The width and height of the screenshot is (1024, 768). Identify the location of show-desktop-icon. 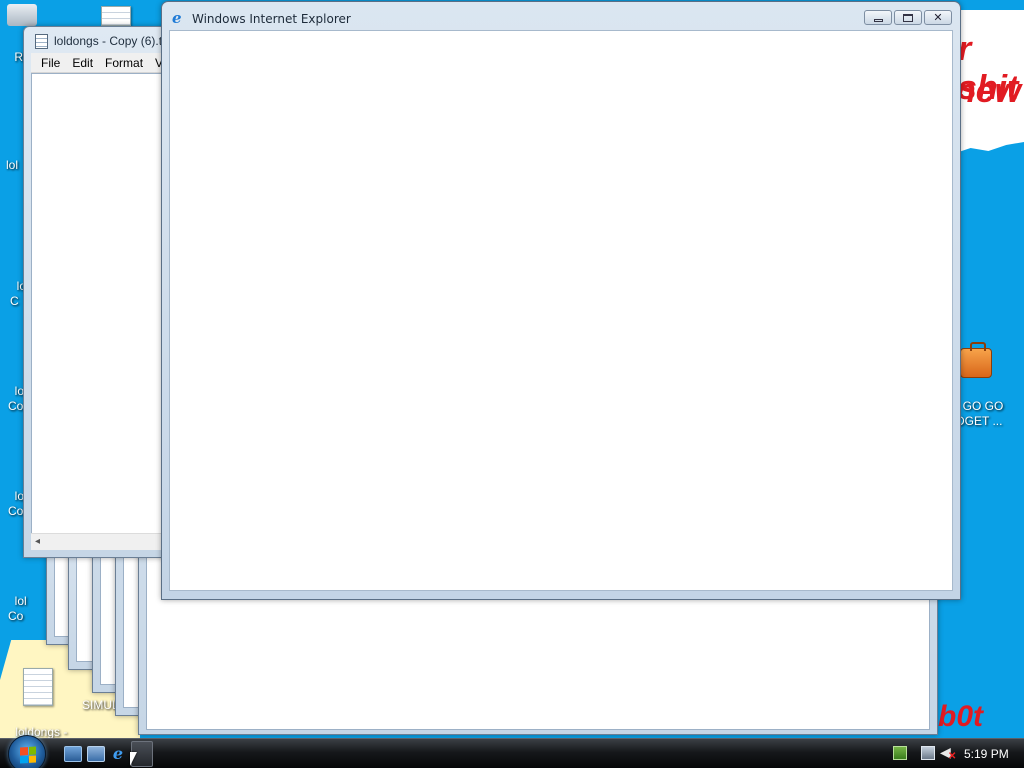
(73, 754).